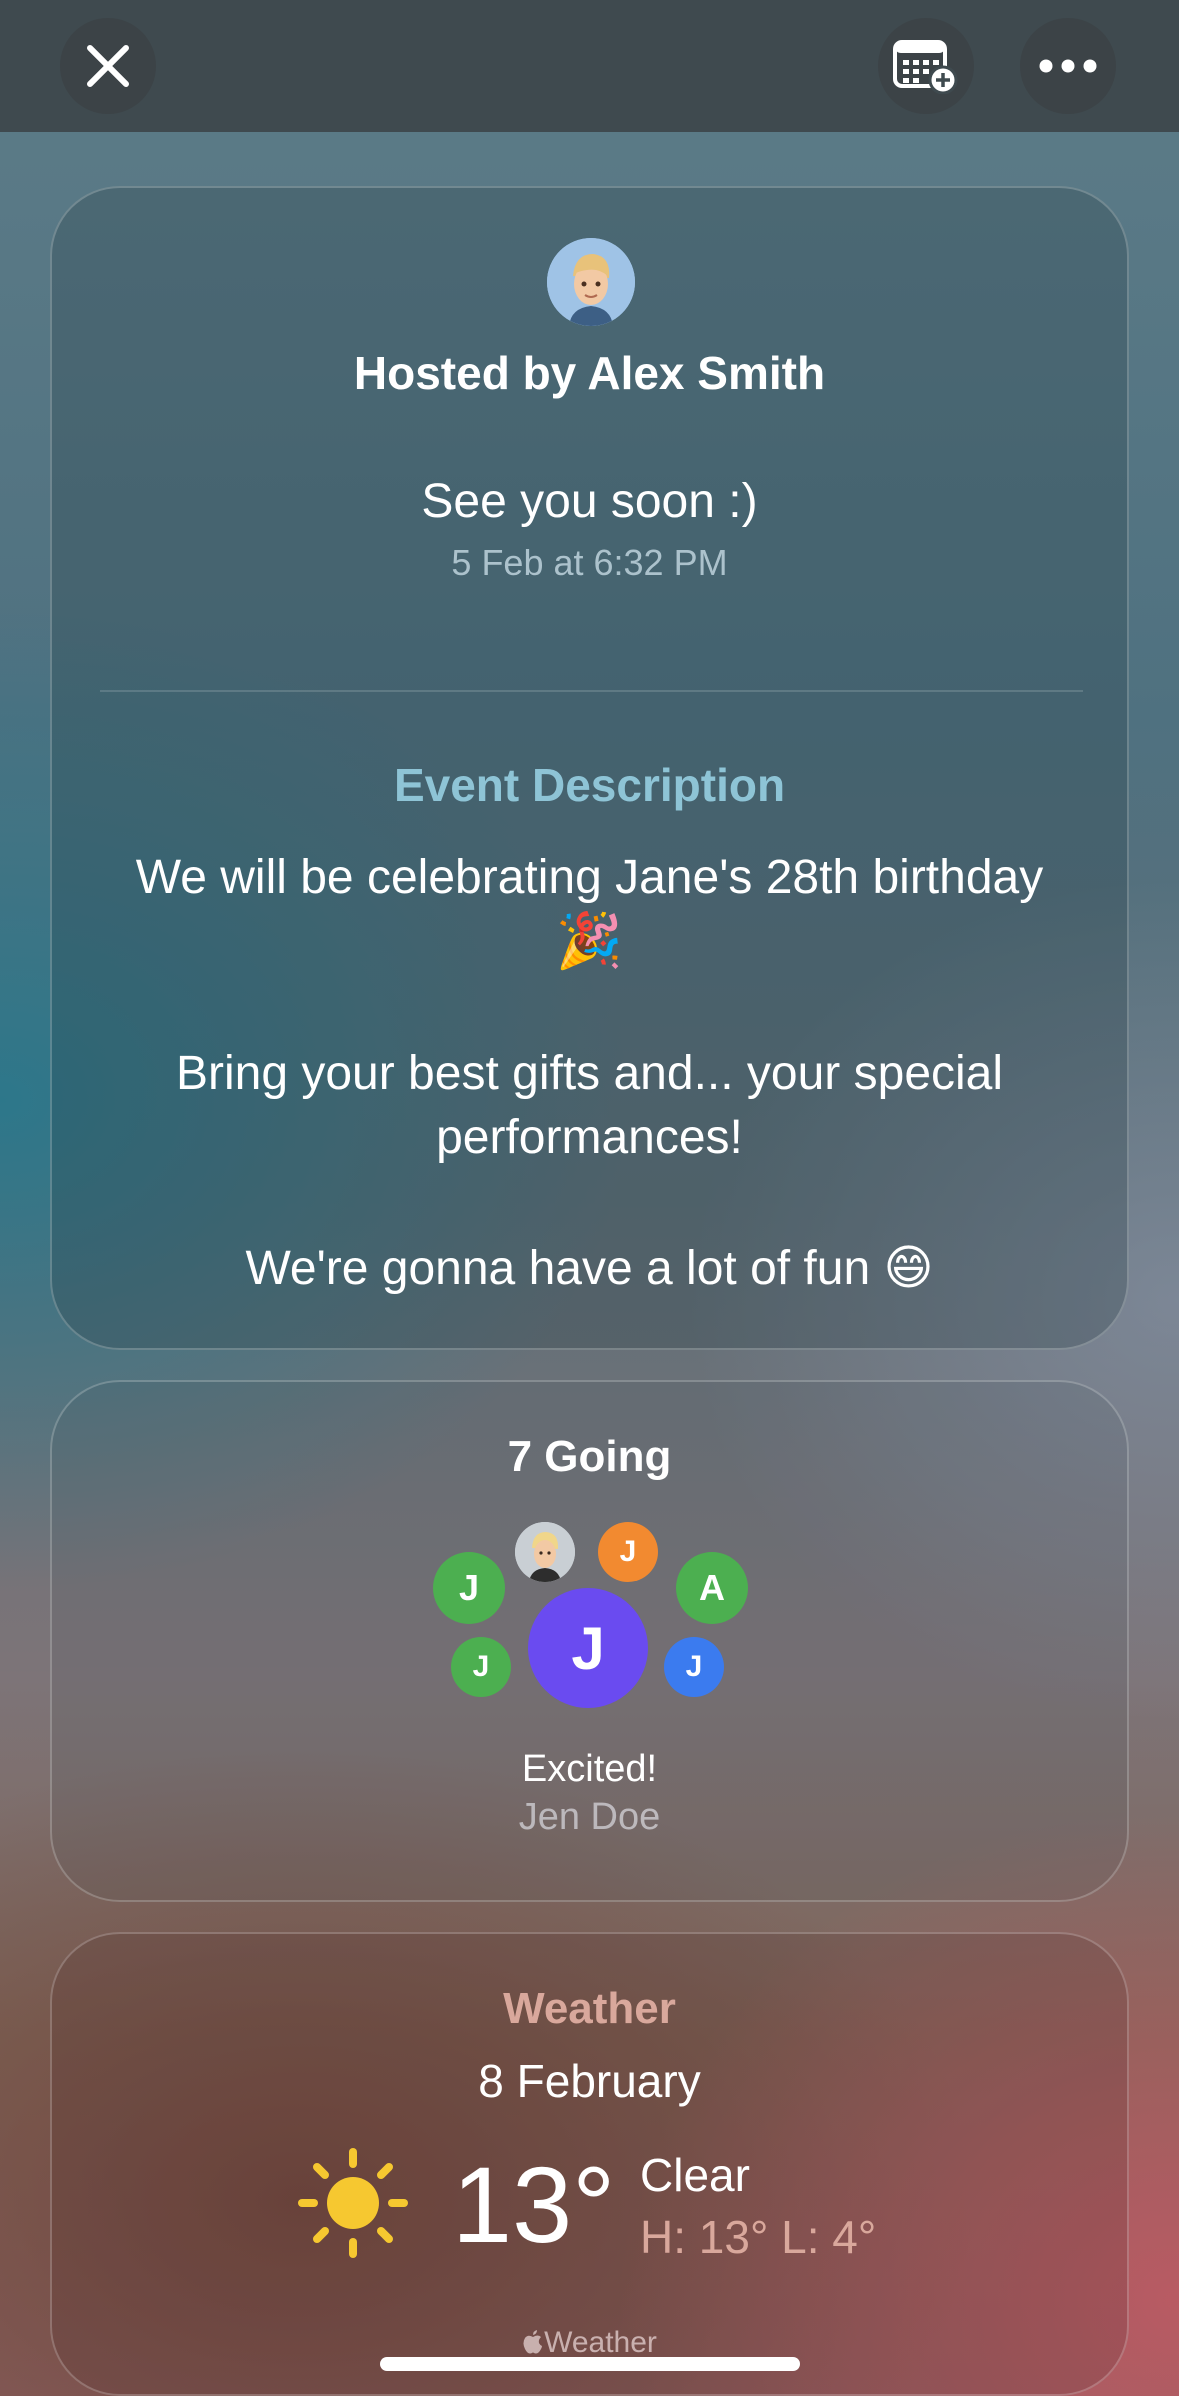 The image size is (1179, 2396). Describe the element at coordinates (533, 2342) in the screenshot. I see `apple-icon` at that location.